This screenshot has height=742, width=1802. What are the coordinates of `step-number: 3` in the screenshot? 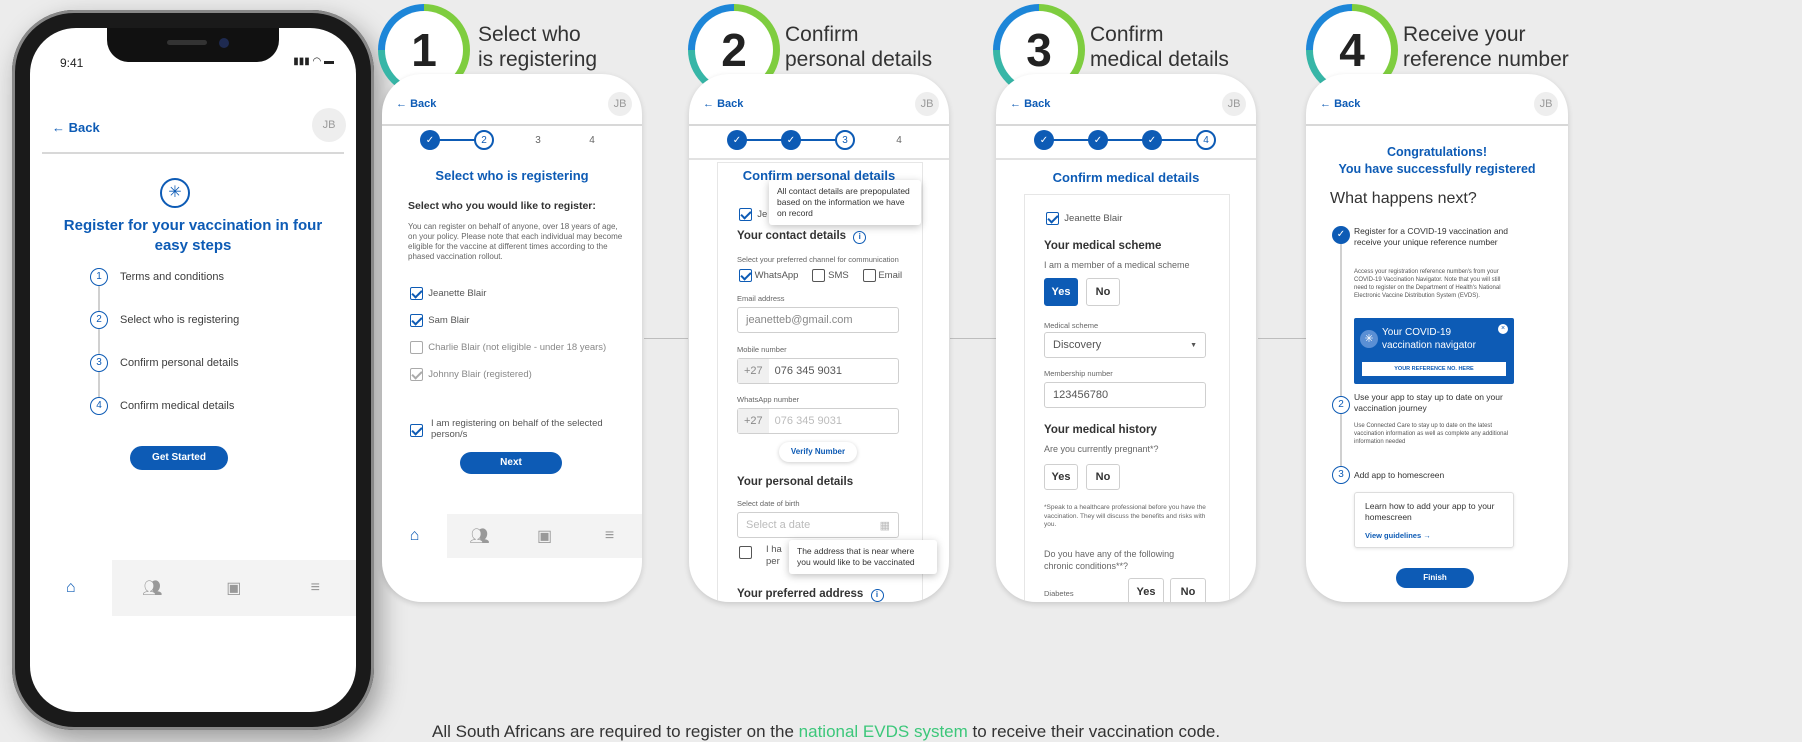 It's located at (1341, 475).